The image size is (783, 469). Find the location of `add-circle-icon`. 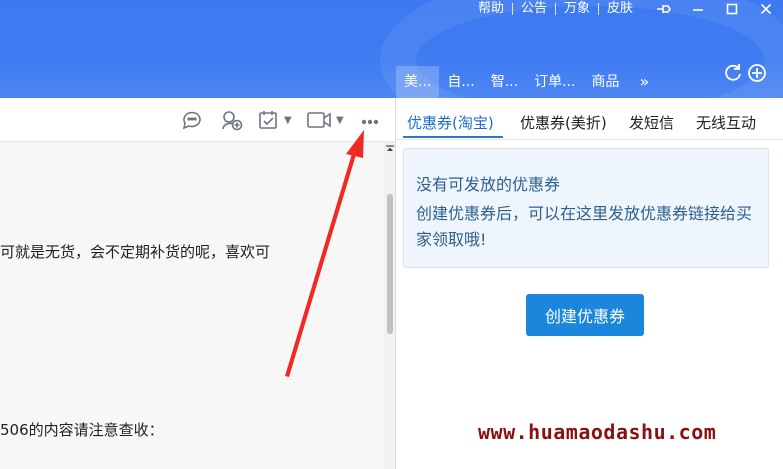

add-circle-icon is located at coordinates (757, 73).